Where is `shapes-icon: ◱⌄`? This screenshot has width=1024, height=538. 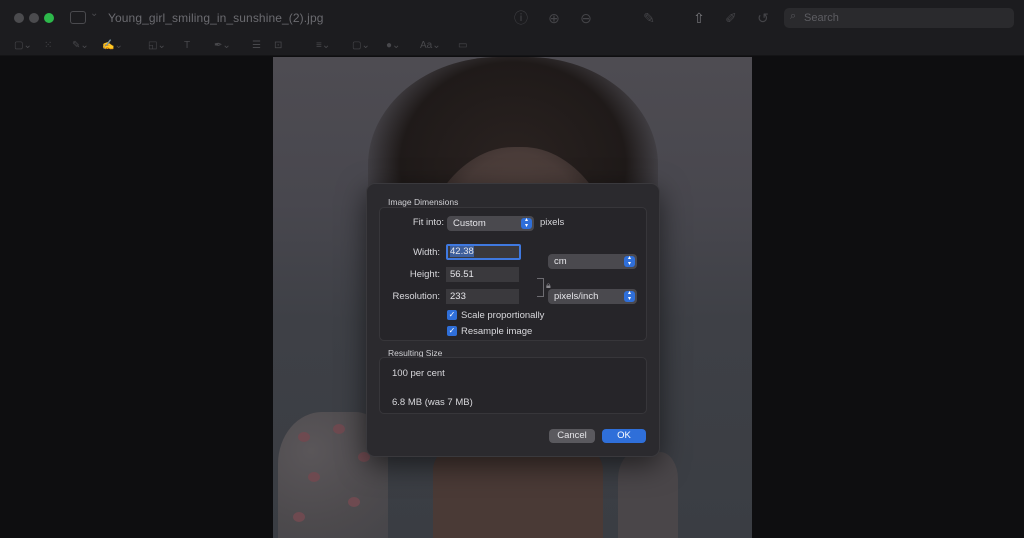 shapes-icon: ◱⌄ is located at coordinates (157, 45).